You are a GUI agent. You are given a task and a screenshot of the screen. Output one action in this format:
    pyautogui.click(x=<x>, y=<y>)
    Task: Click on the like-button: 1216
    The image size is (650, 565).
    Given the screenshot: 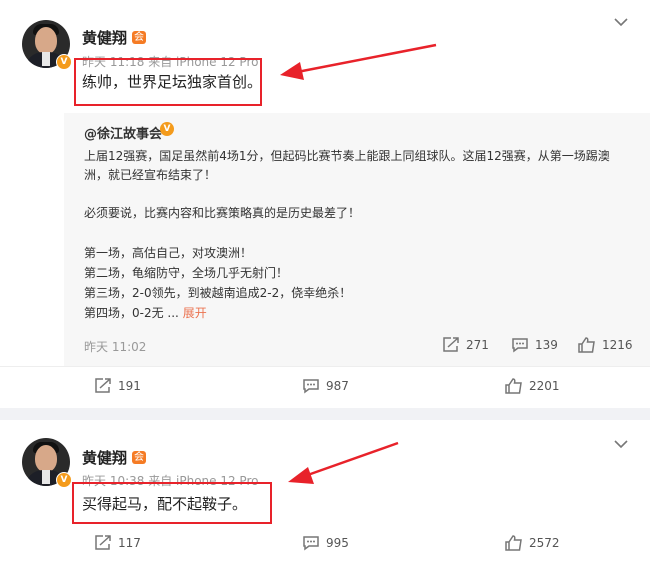 What is the action you would take?
    pyautogui.click(x=605, y=345)
    